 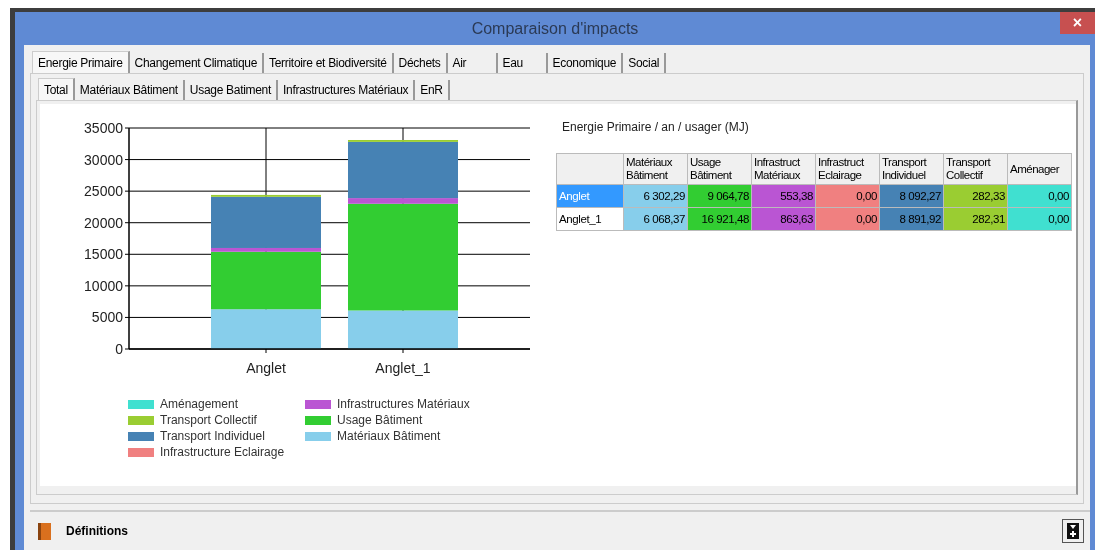 What do you see at coordinates (389, 436) in the screenshot?
I see `legend-label: Matériaux Bâtiment` at bounding box center [389, 436].